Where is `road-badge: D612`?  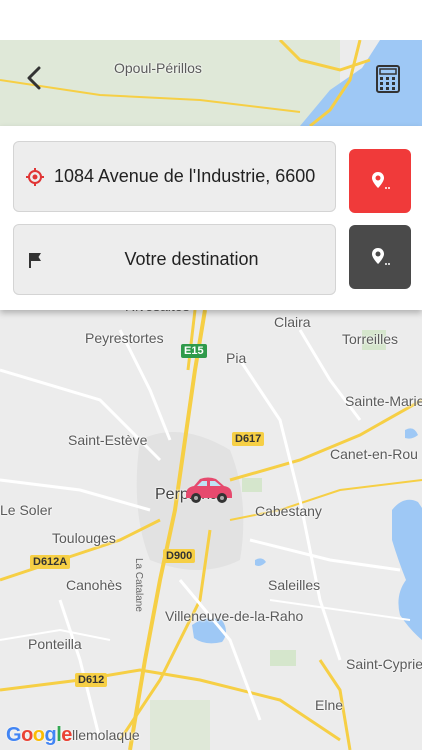 road-badge: D612 is located at coordinates (91, 680).